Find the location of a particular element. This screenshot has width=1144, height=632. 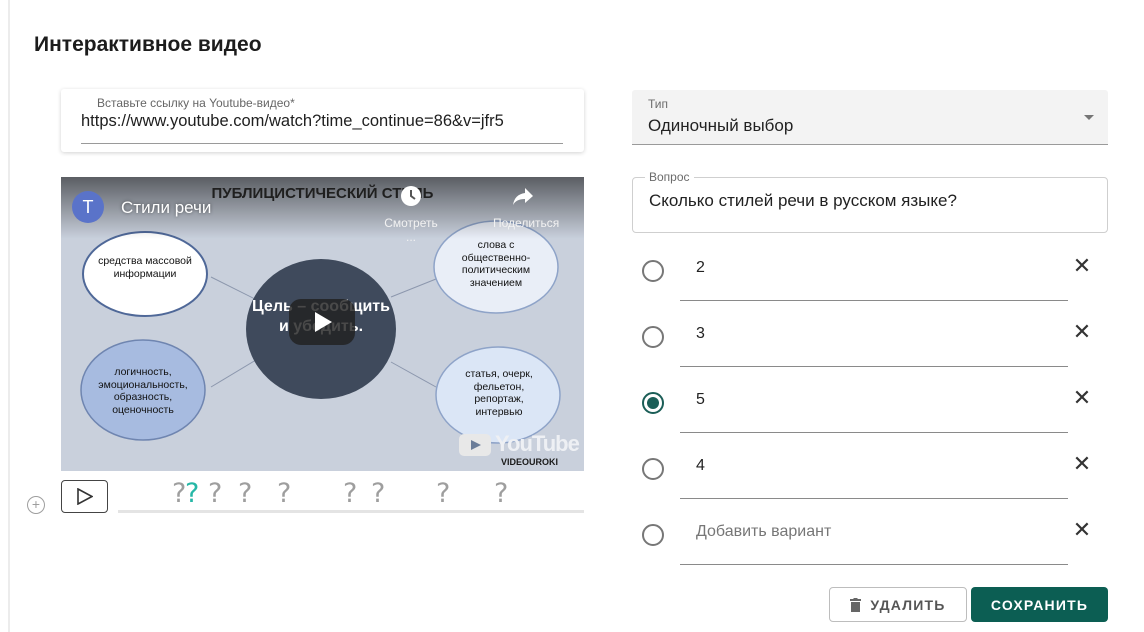

save-button: СОХРАНИТЬ is located at coordinates (1039, 604).